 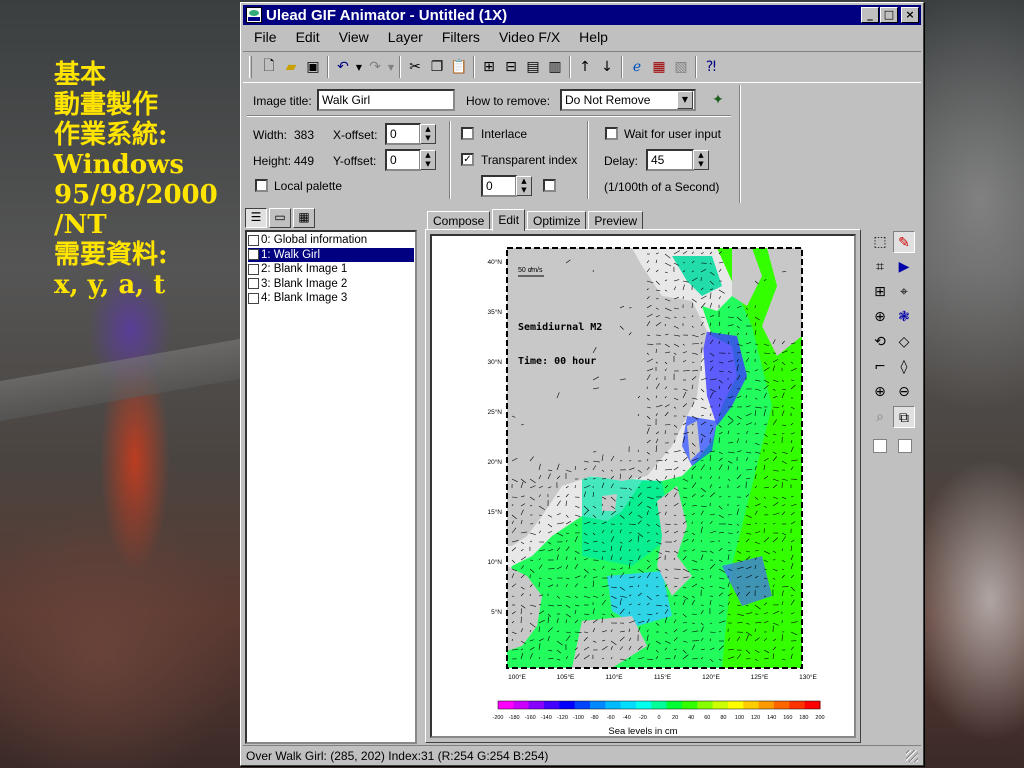 I want to click on magic-wand-icon: ❃, so click(x=904, y=317).